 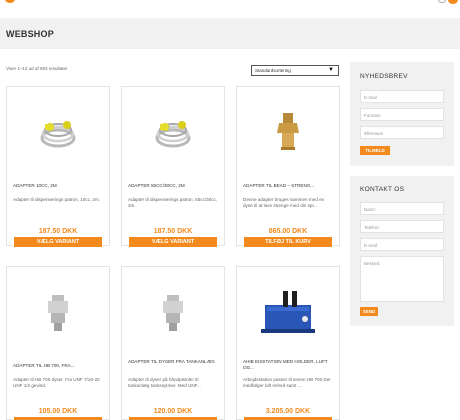 I want to click on newsletter-email-field: E-mail, so click(x=402, y=96).